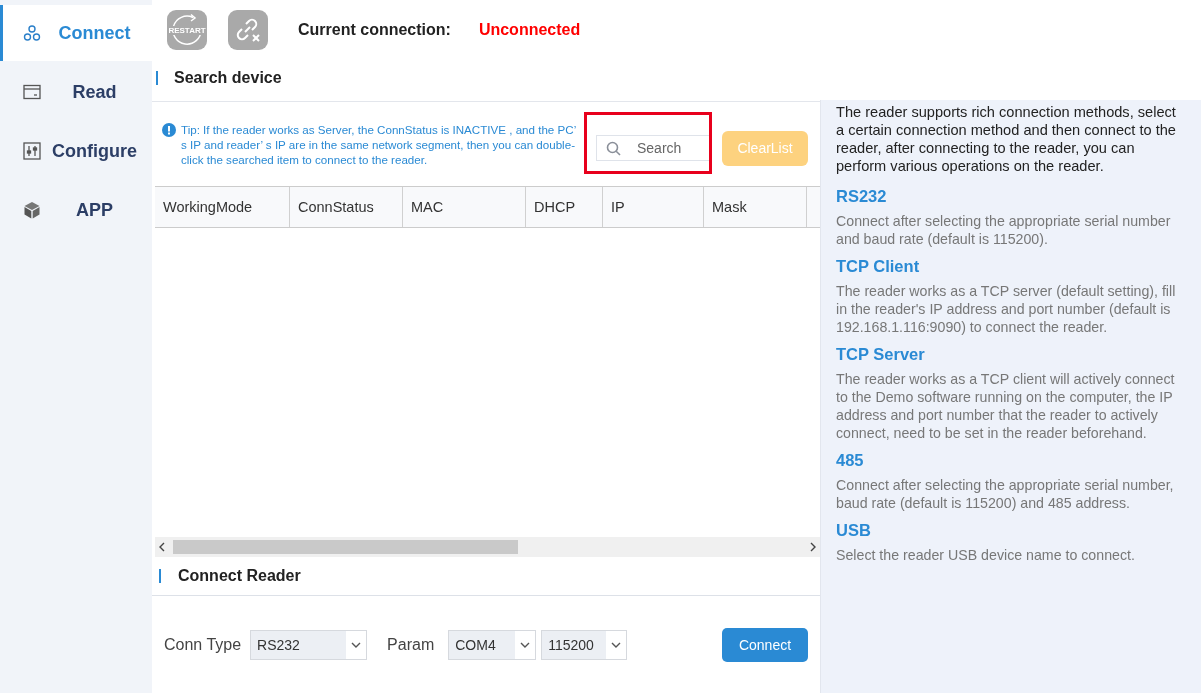 The image size is (1201, 693). Describe the element at coordinates (878, 266) in the screenshot. I see `method-title: TCP Client` at that location.